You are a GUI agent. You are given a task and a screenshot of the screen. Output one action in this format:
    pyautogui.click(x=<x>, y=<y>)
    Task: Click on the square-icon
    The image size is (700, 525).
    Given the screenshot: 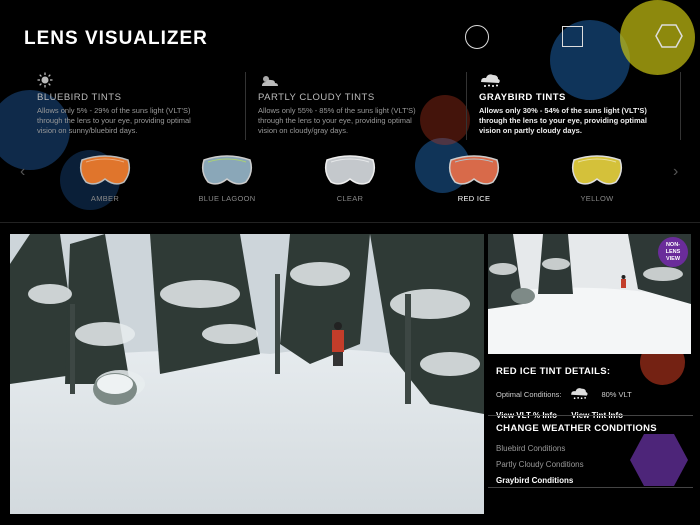 What is the action you would take?
    pyautogui.click(x=572, y=36)
    